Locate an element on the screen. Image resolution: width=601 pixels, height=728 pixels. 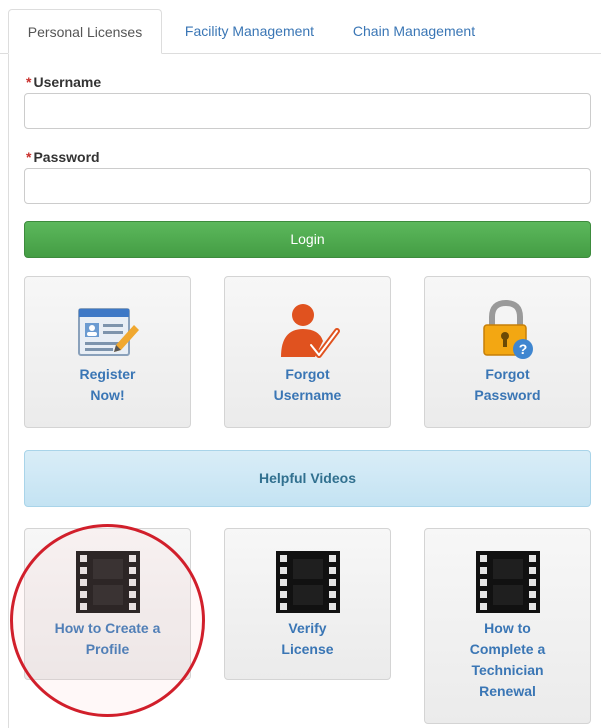
helpful-videos-banner: Helpful Videos is located at coordinates (307, 478).